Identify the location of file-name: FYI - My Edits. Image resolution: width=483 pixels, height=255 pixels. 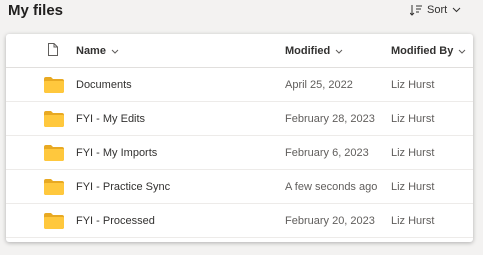
(110, 119).